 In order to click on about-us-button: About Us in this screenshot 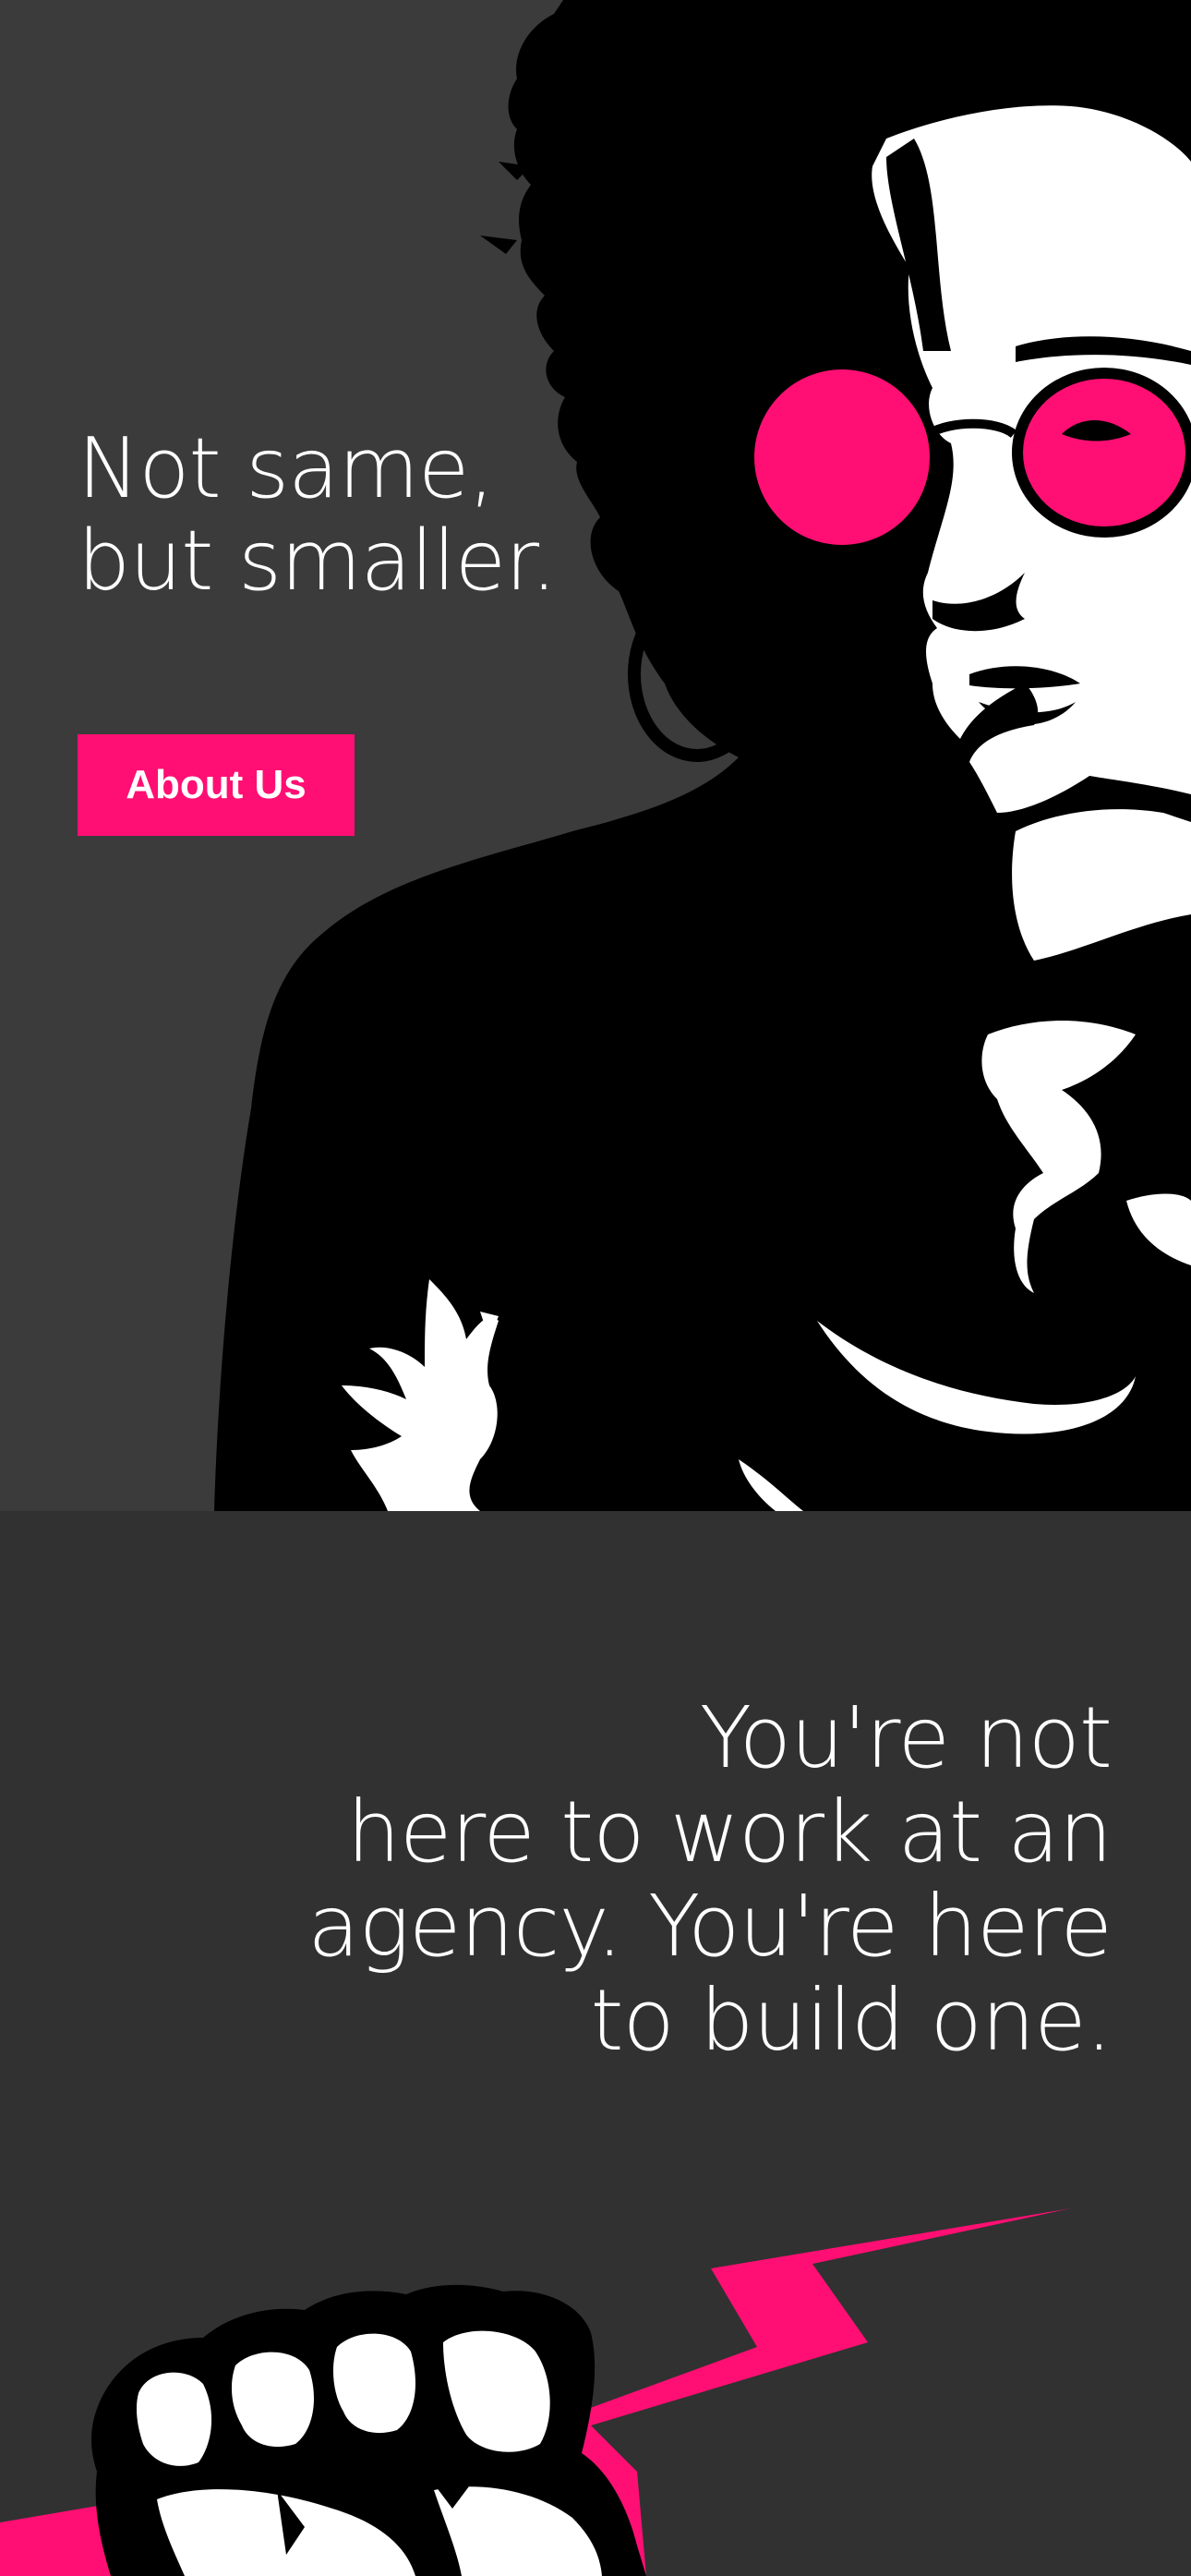, I will do `click(216, 785)`.